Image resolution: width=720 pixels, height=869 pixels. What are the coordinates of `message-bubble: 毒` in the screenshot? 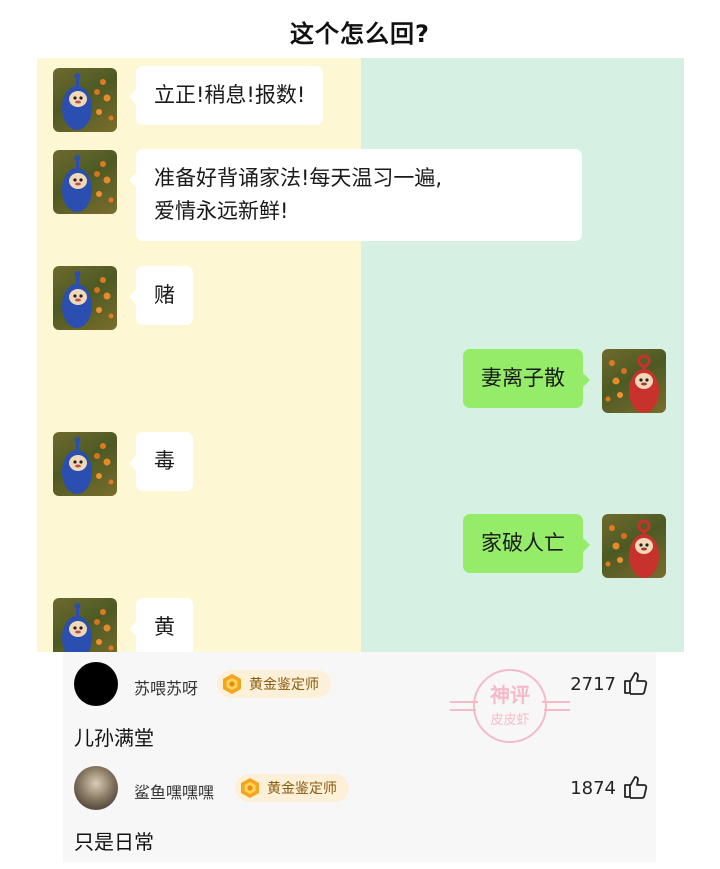 It's located at (161, 461).